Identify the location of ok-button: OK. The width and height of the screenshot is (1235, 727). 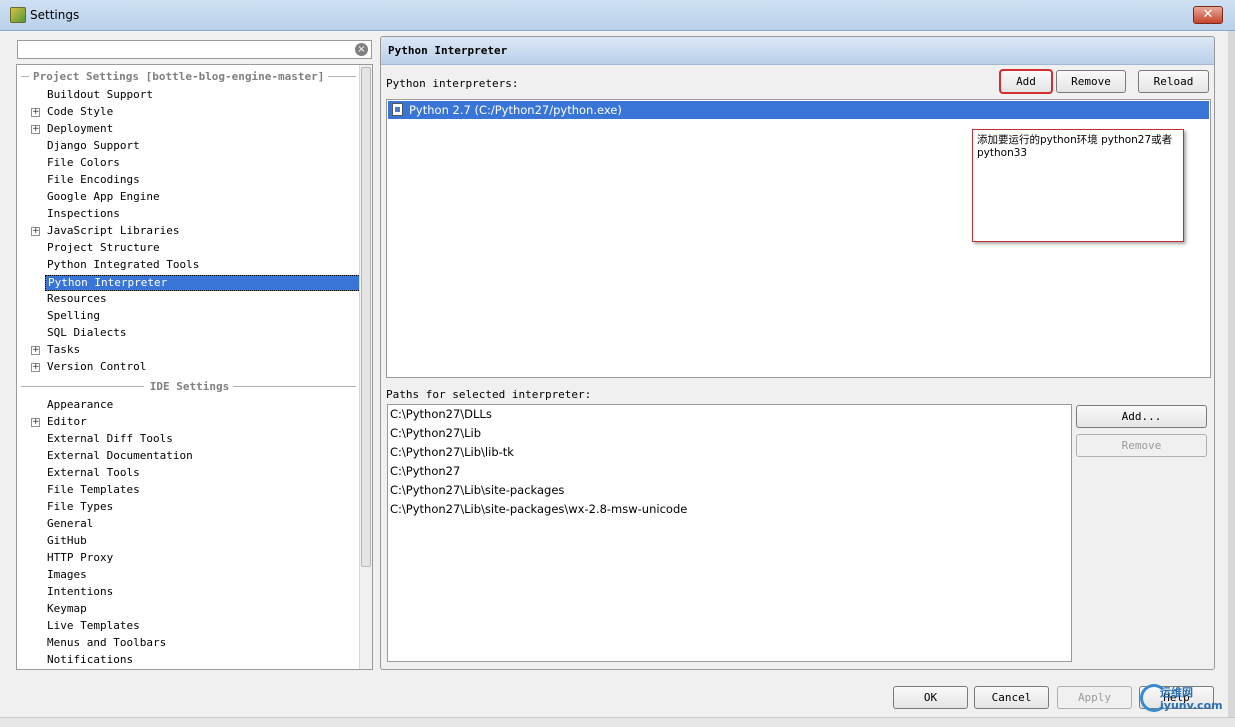
(930, 697).